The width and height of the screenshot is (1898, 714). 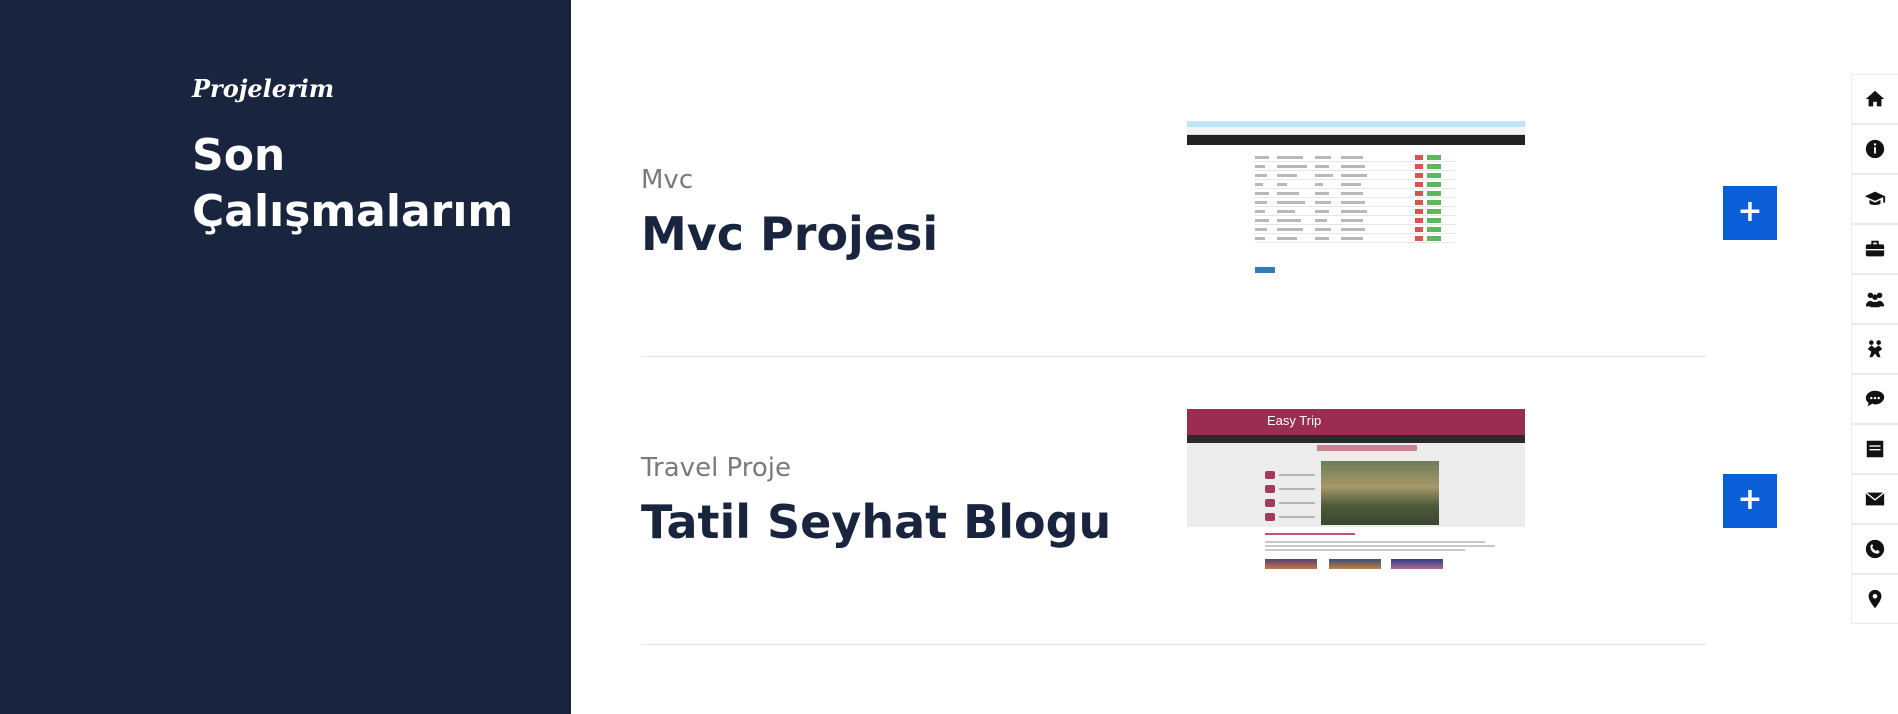 I want to click on thumb-plane-icon, so click(x=1270, y=489).